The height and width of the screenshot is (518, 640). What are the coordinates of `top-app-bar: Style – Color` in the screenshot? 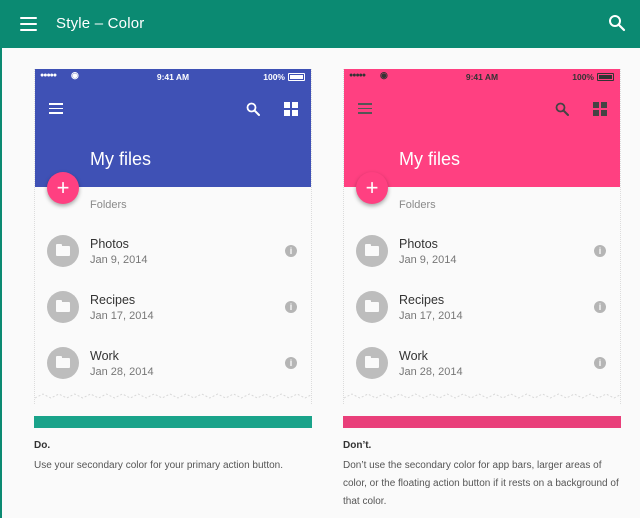 It's located at (320, 24).